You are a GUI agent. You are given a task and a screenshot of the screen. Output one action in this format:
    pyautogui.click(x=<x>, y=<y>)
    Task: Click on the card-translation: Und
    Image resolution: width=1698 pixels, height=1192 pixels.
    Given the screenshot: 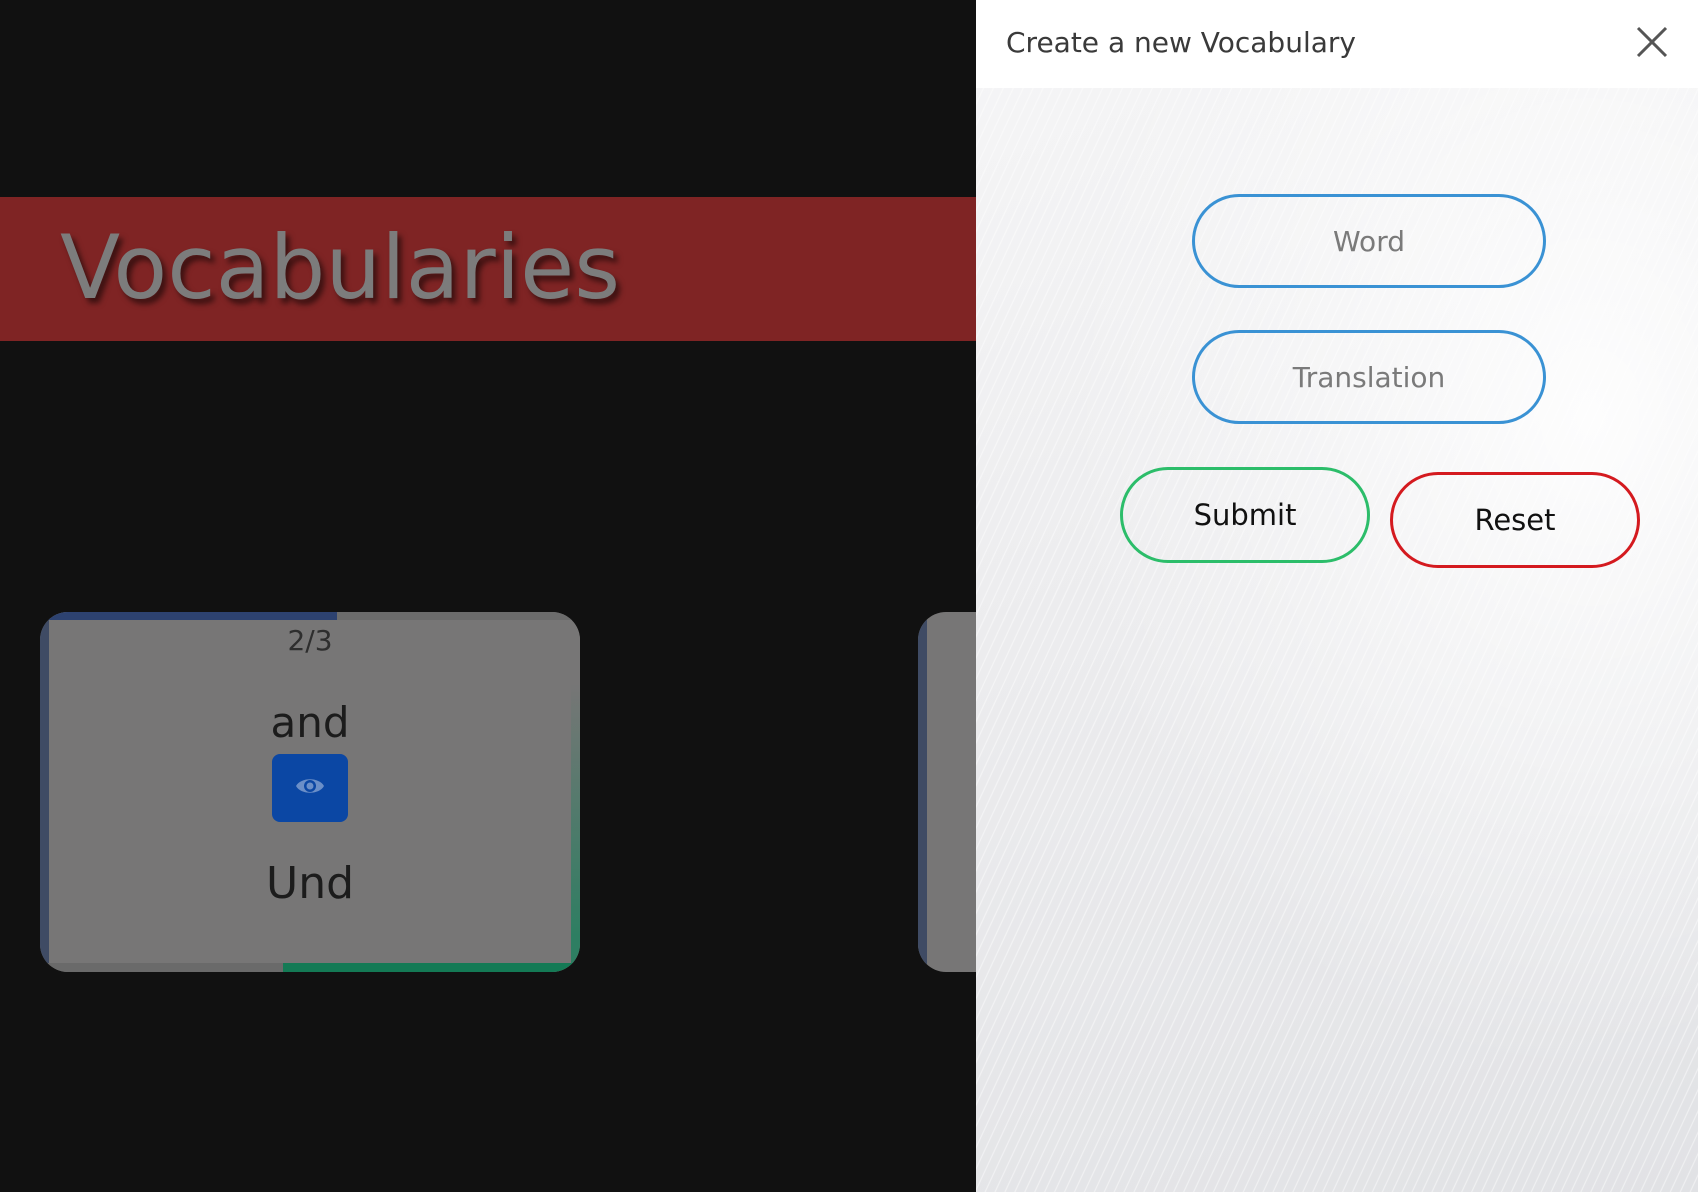 What is the action you would take?
    pyautogui.click(x=310, y=883)
    